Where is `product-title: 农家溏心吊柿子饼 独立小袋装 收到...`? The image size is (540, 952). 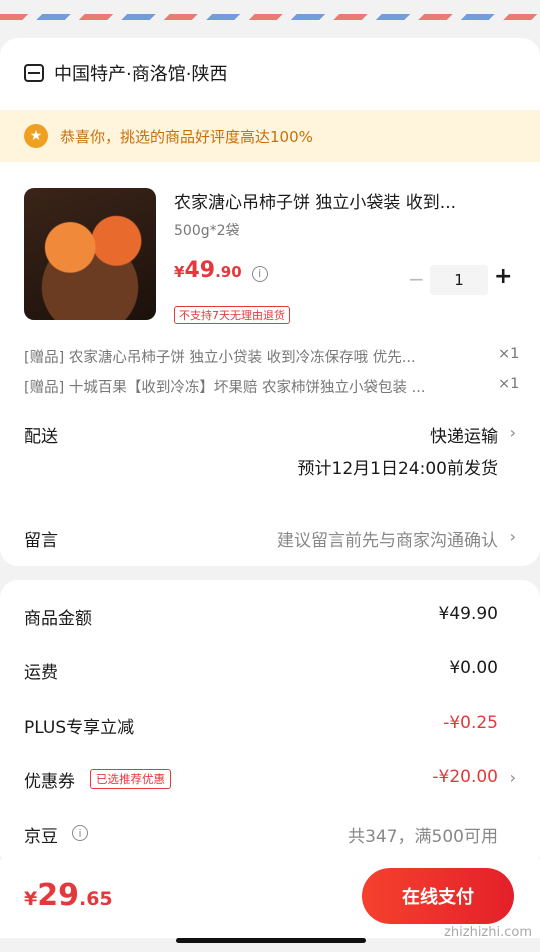
product-title: 农家溏心吊柿子饼 独立小袋装 收到... is located at coordinates (344, 200).